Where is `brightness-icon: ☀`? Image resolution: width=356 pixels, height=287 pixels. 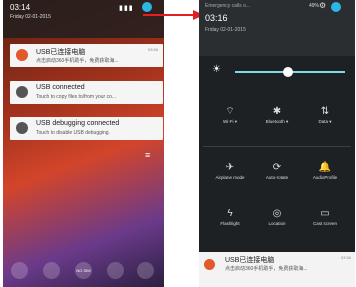
brightness-icon: ☀ is located at coordinates (216, 69).